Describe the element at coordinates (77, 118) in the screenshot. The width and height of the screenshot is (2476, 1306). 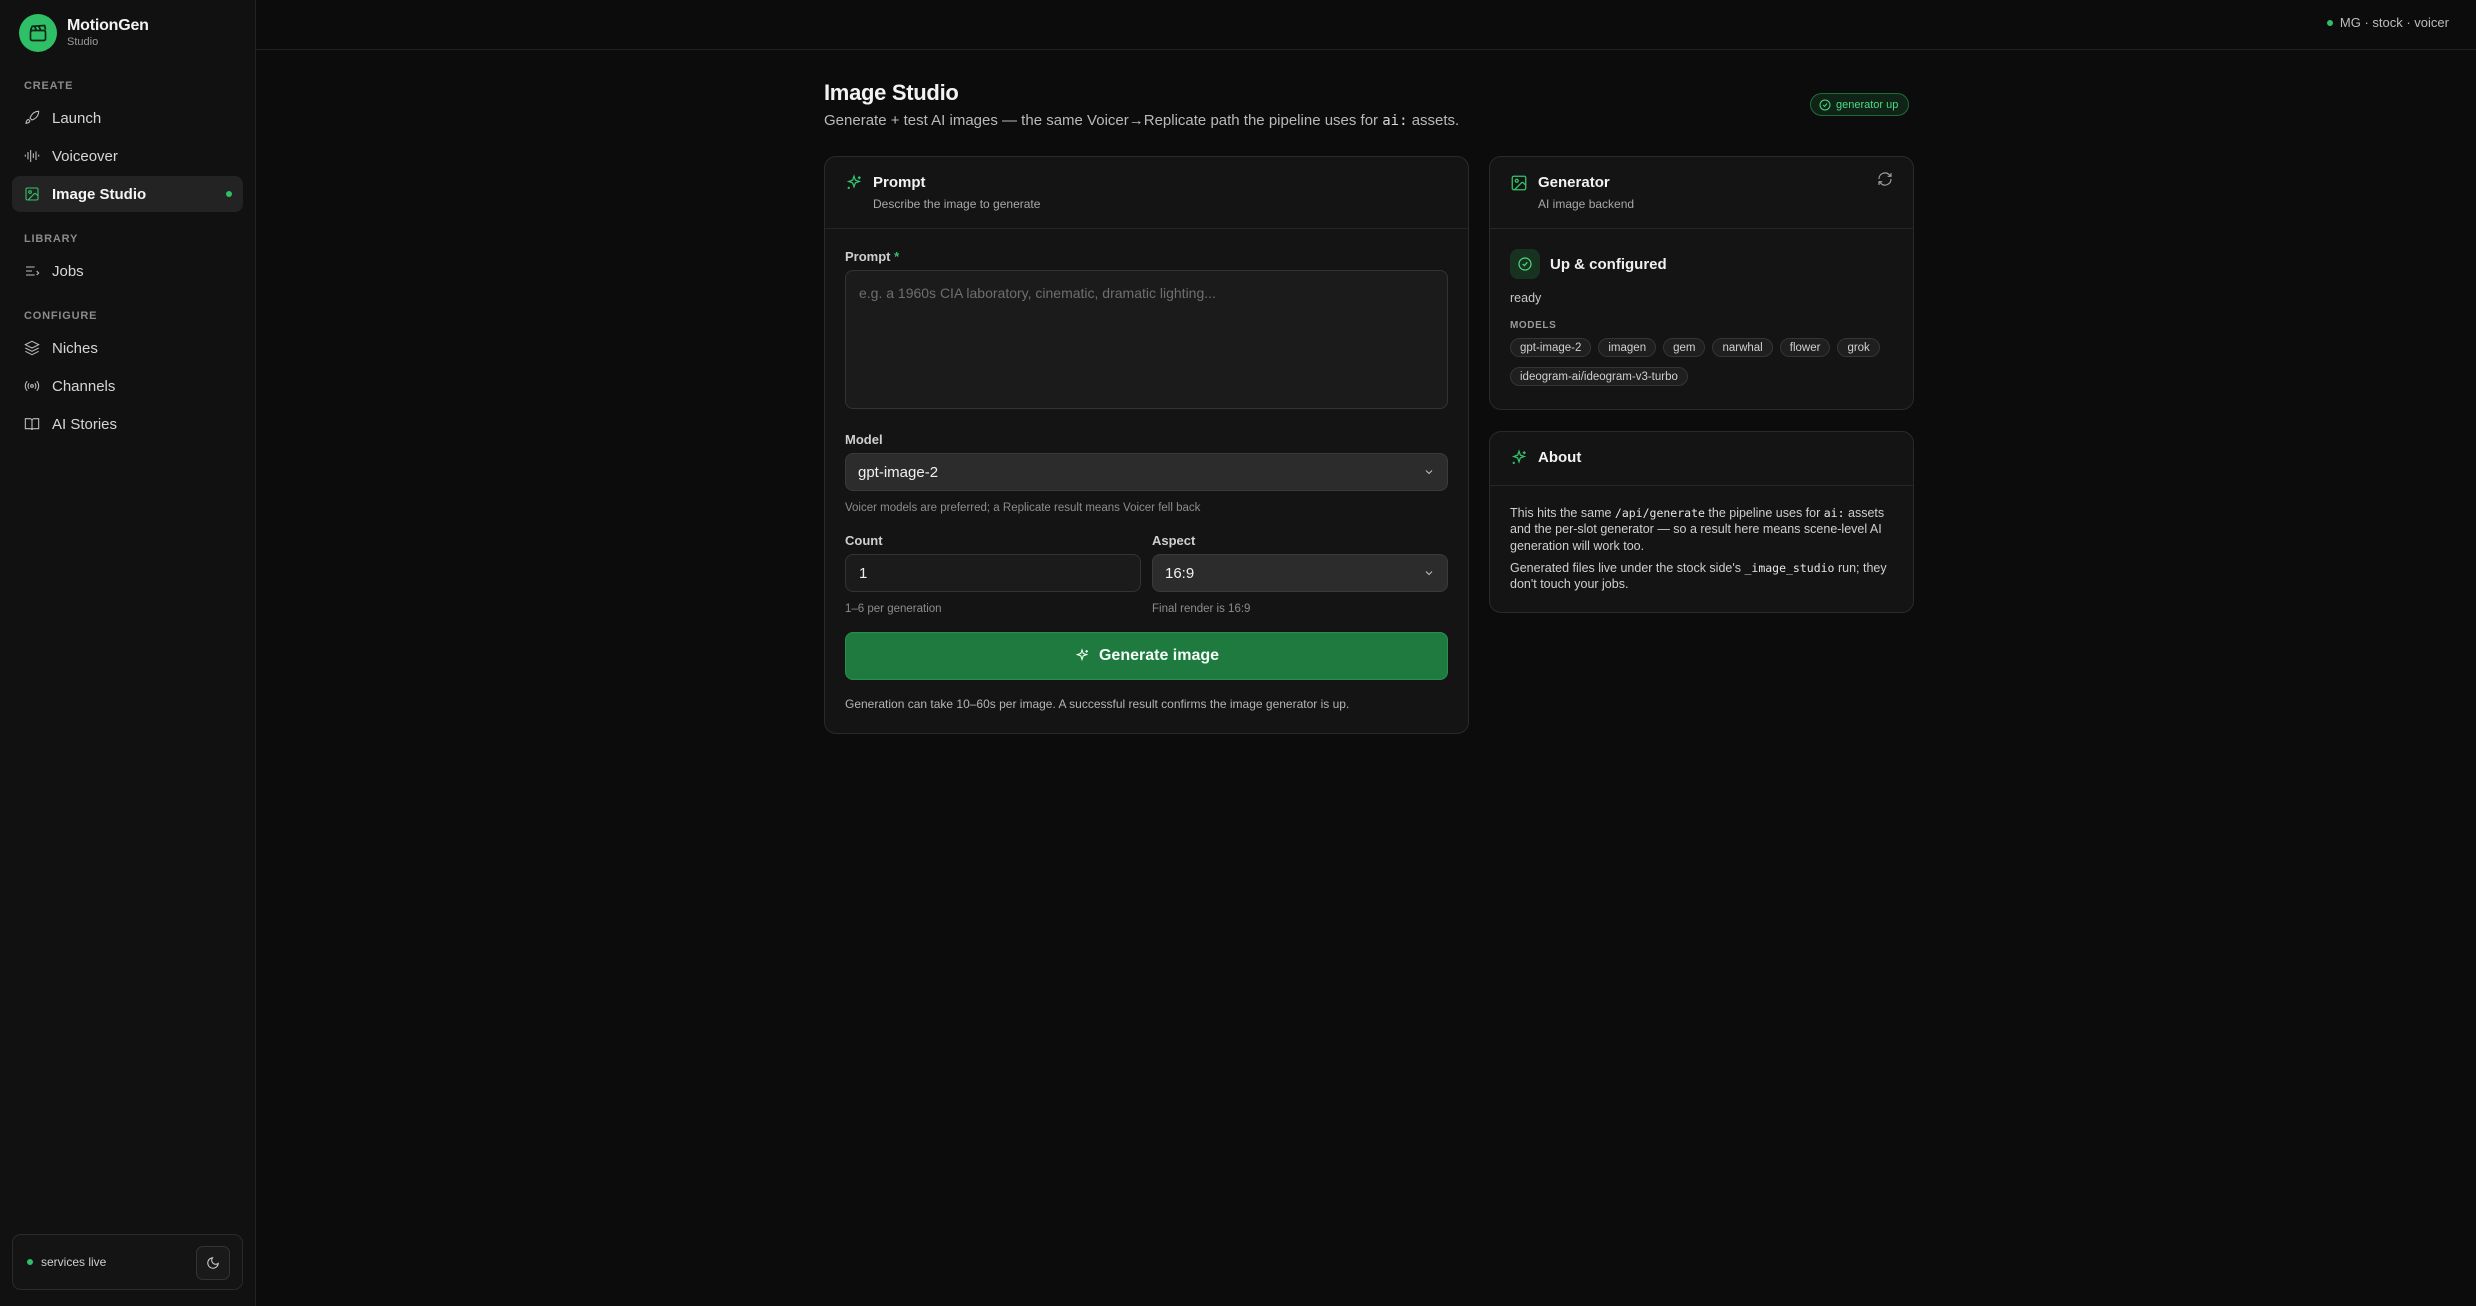
I see `sidebar-item-label: Launch` at that location.